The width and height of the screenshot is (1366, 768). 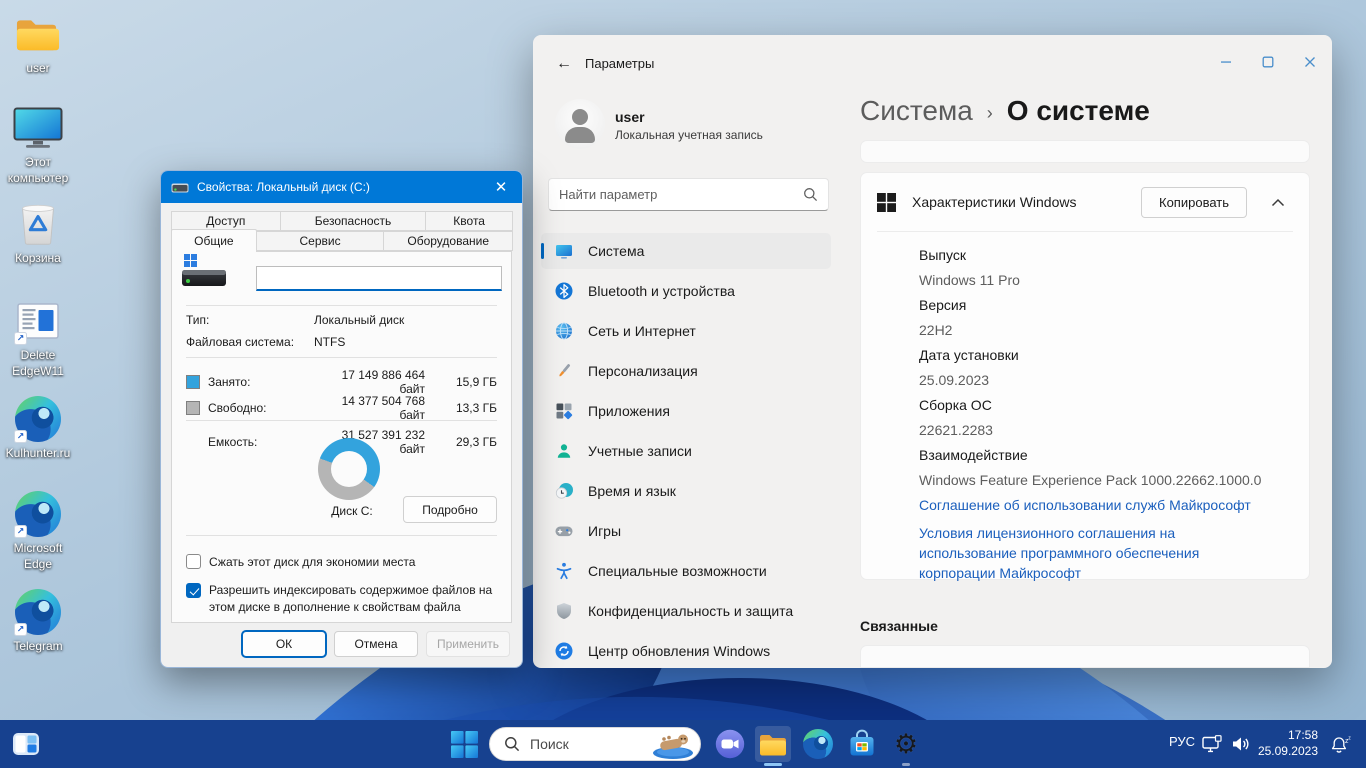 I want to click on breadcrumb-parent: Система, so click(x=916, y=111).